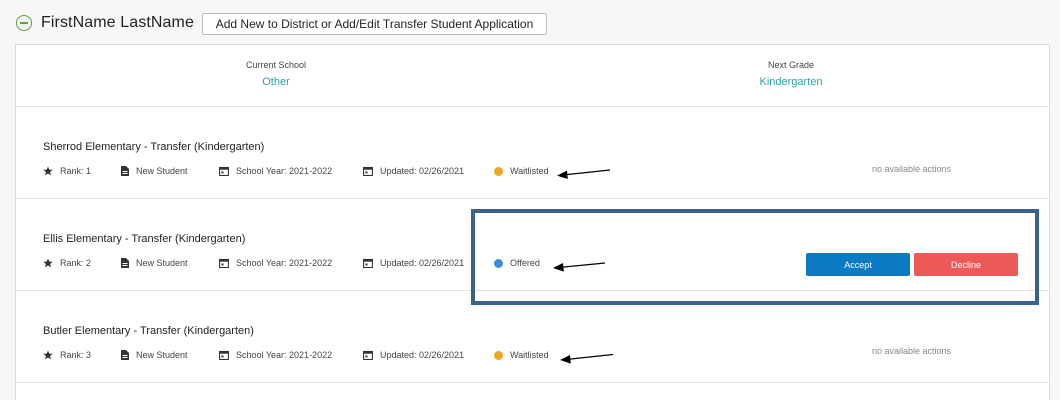 This screenshot has width=1060, height=400. Describe the element at coordinates (76, 171) in the screenshot. I see `rank-text: Rank: 1` at that location.